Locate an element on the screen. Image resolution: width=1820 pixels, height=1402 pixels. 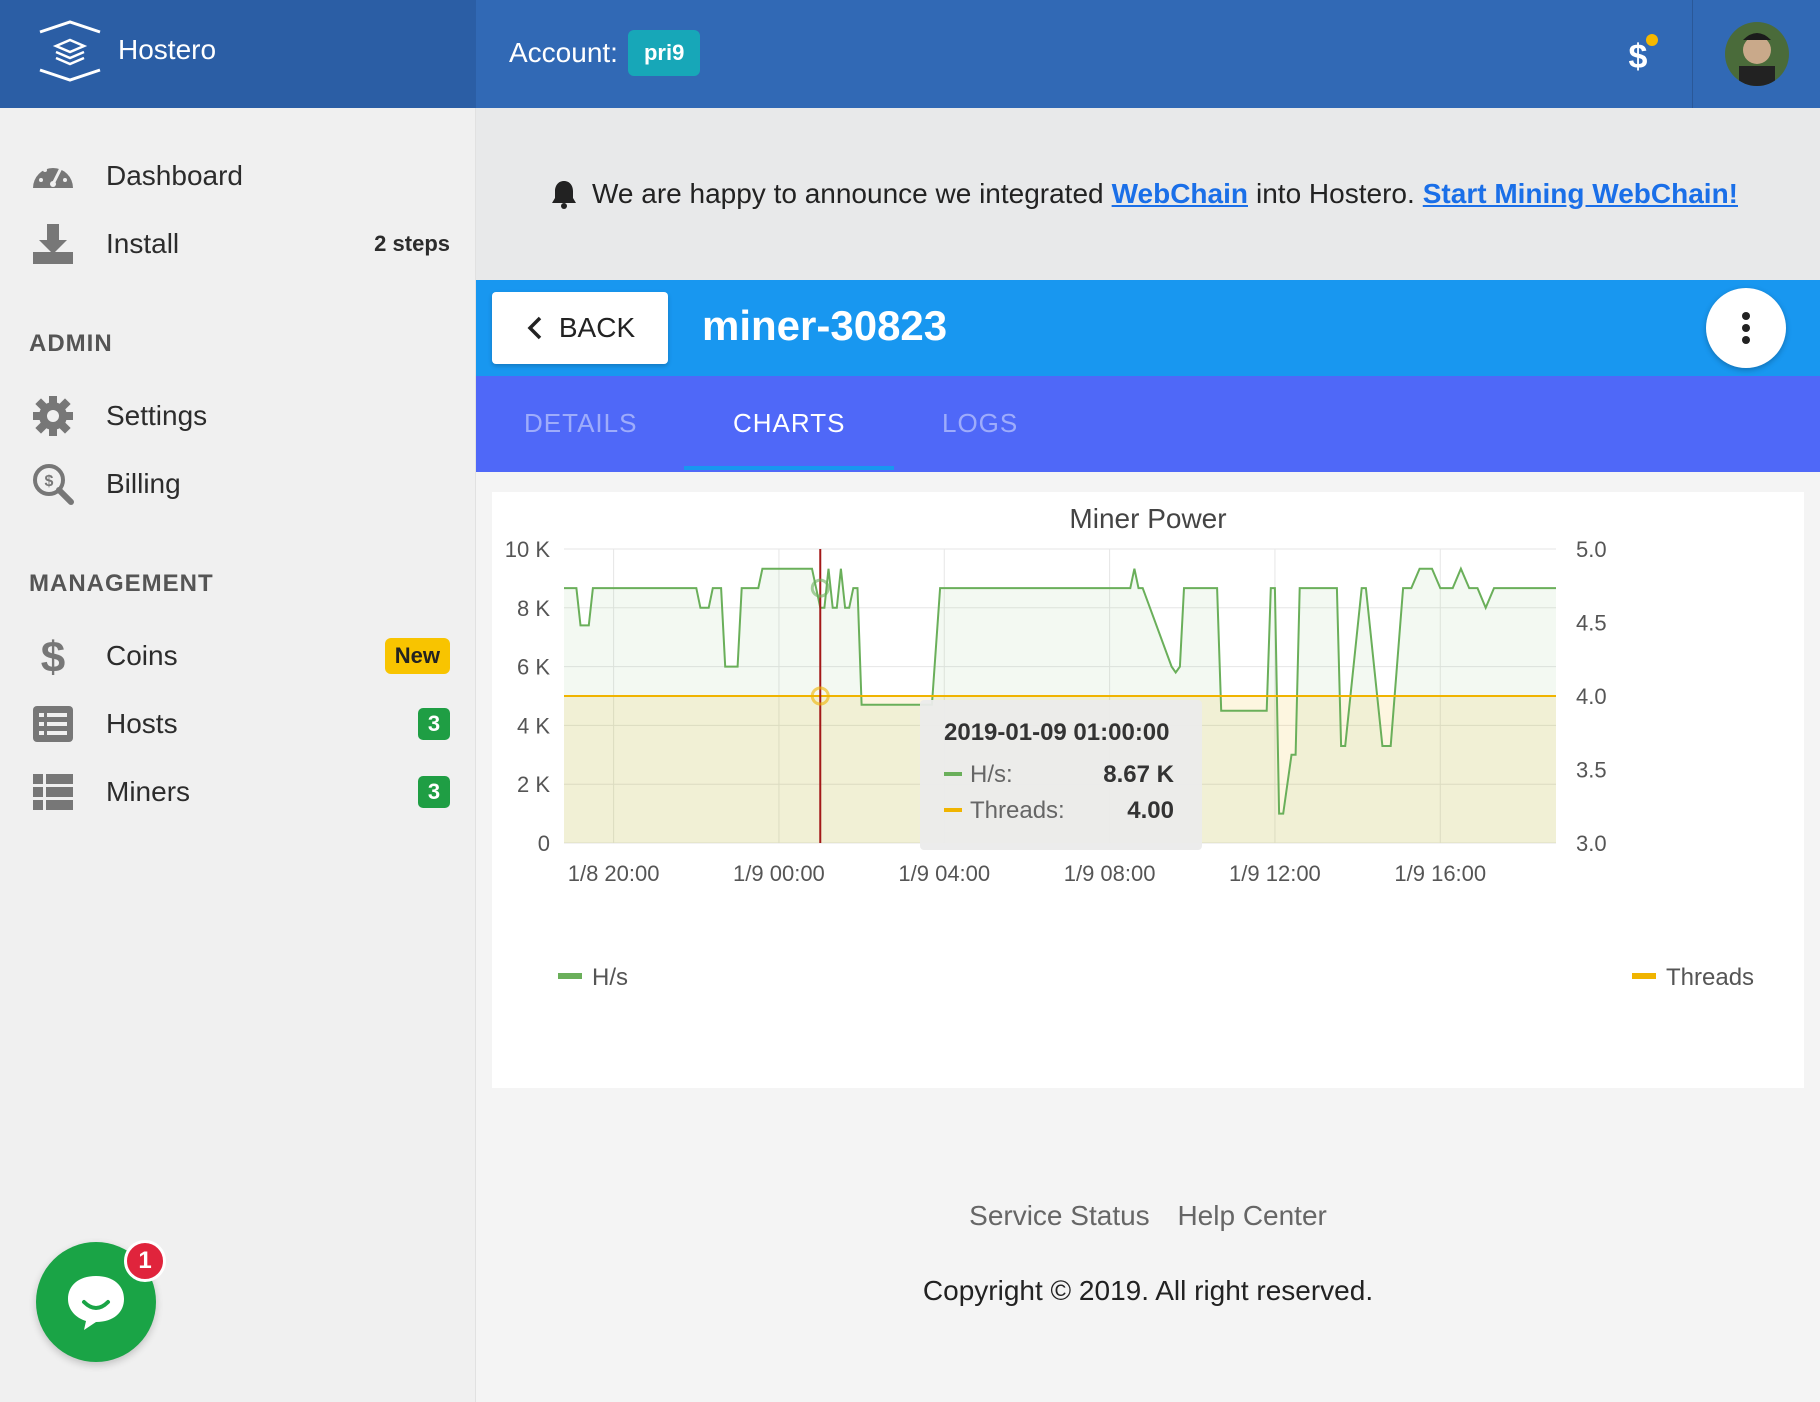
account-badge: pri9 is located at coordinates (664, 53).